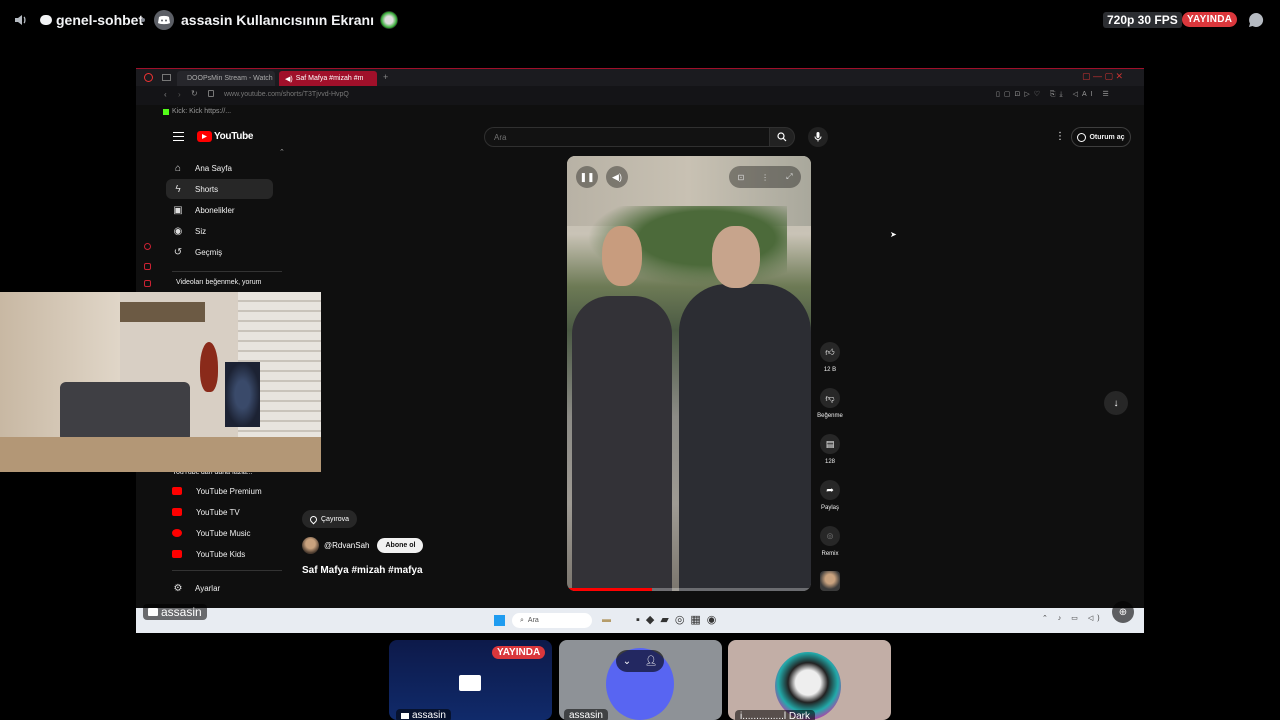 The height and width of the screenshot is (720, 1280). I want to click on youtube-logo: YouTube, so click(225, 136).